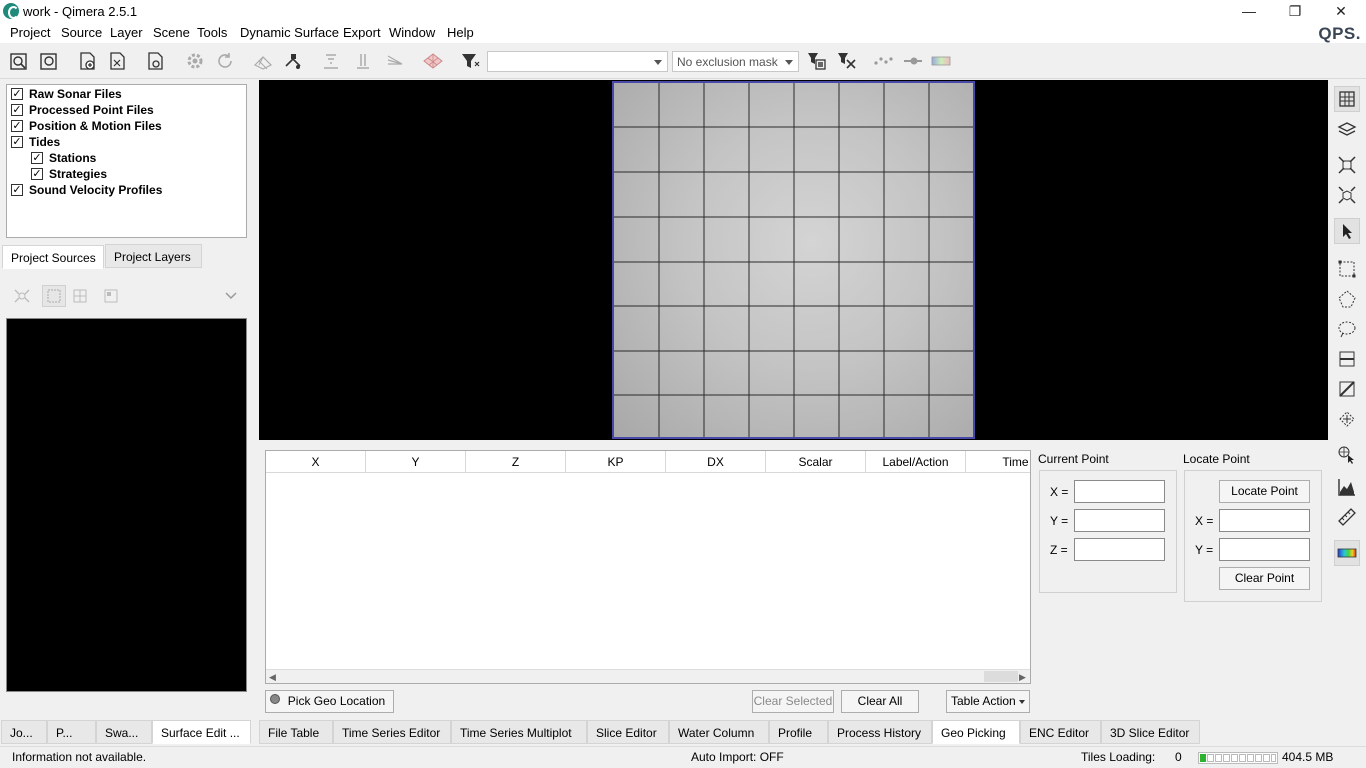 The height and width of the screenshot is (768, 1366). Describe the element at coordinates (988, 701) in the screenshot. I see `table-action-button: Table Action` at that location.